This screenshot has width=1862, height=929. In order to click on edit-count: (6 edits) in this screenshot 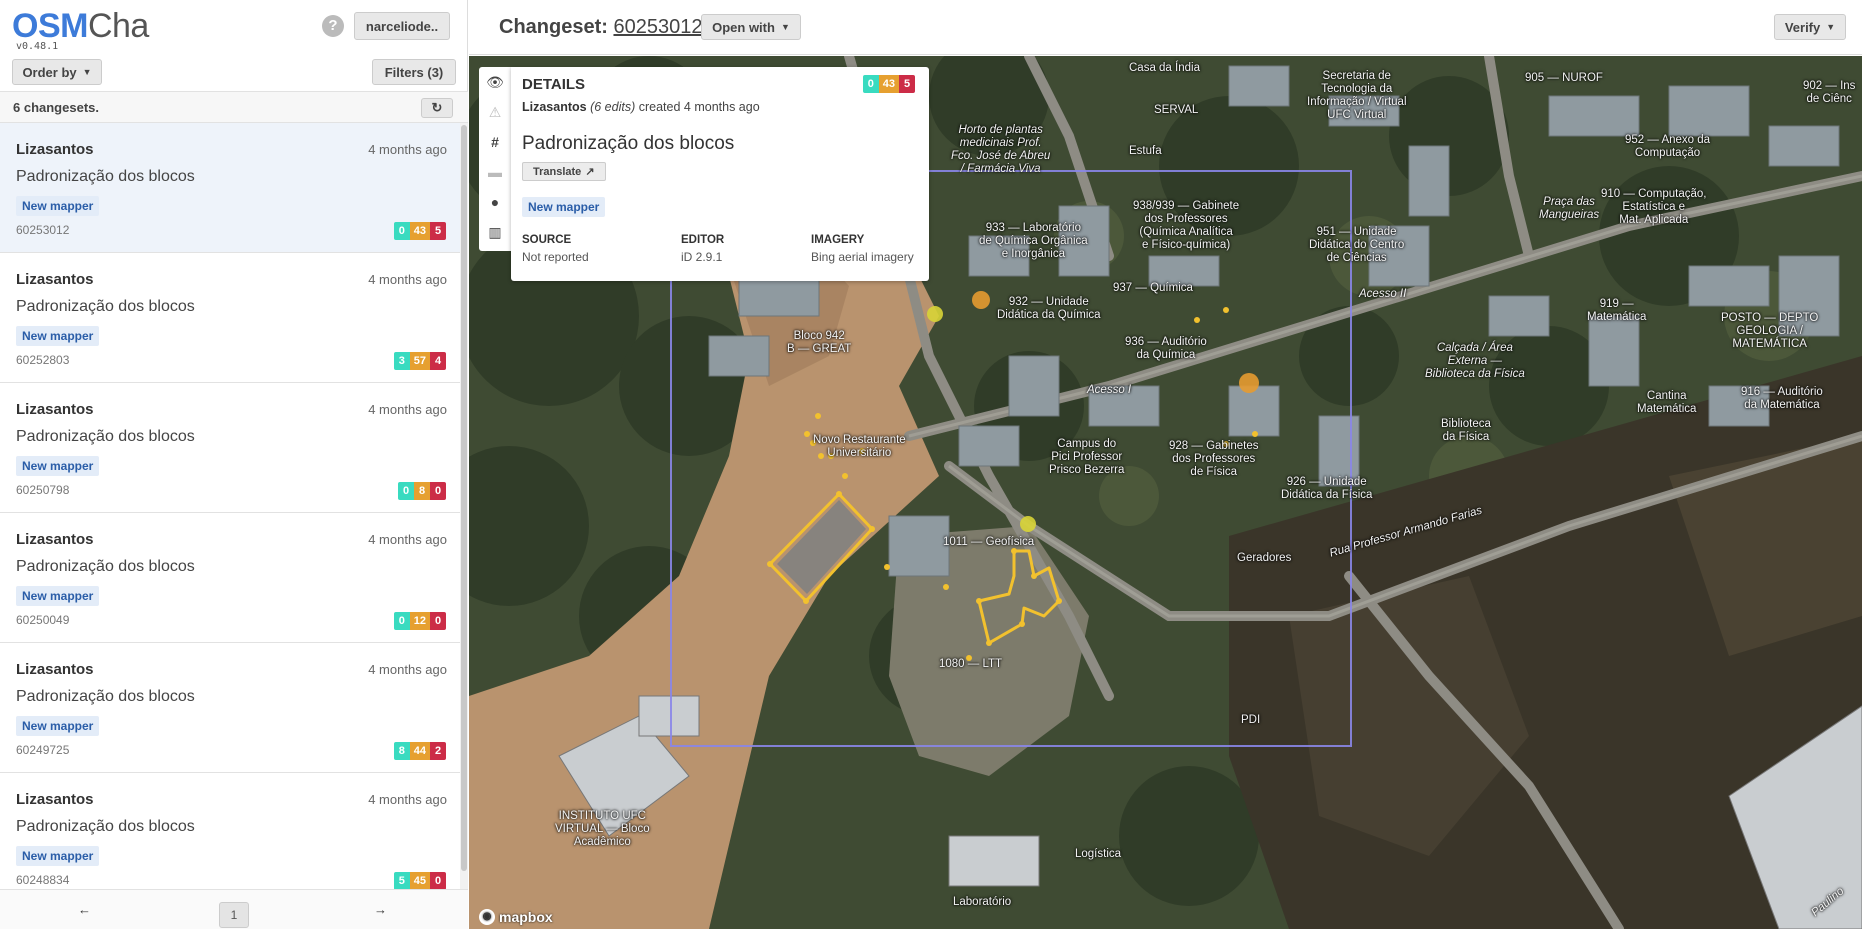, I will do `click(613, 107)`.